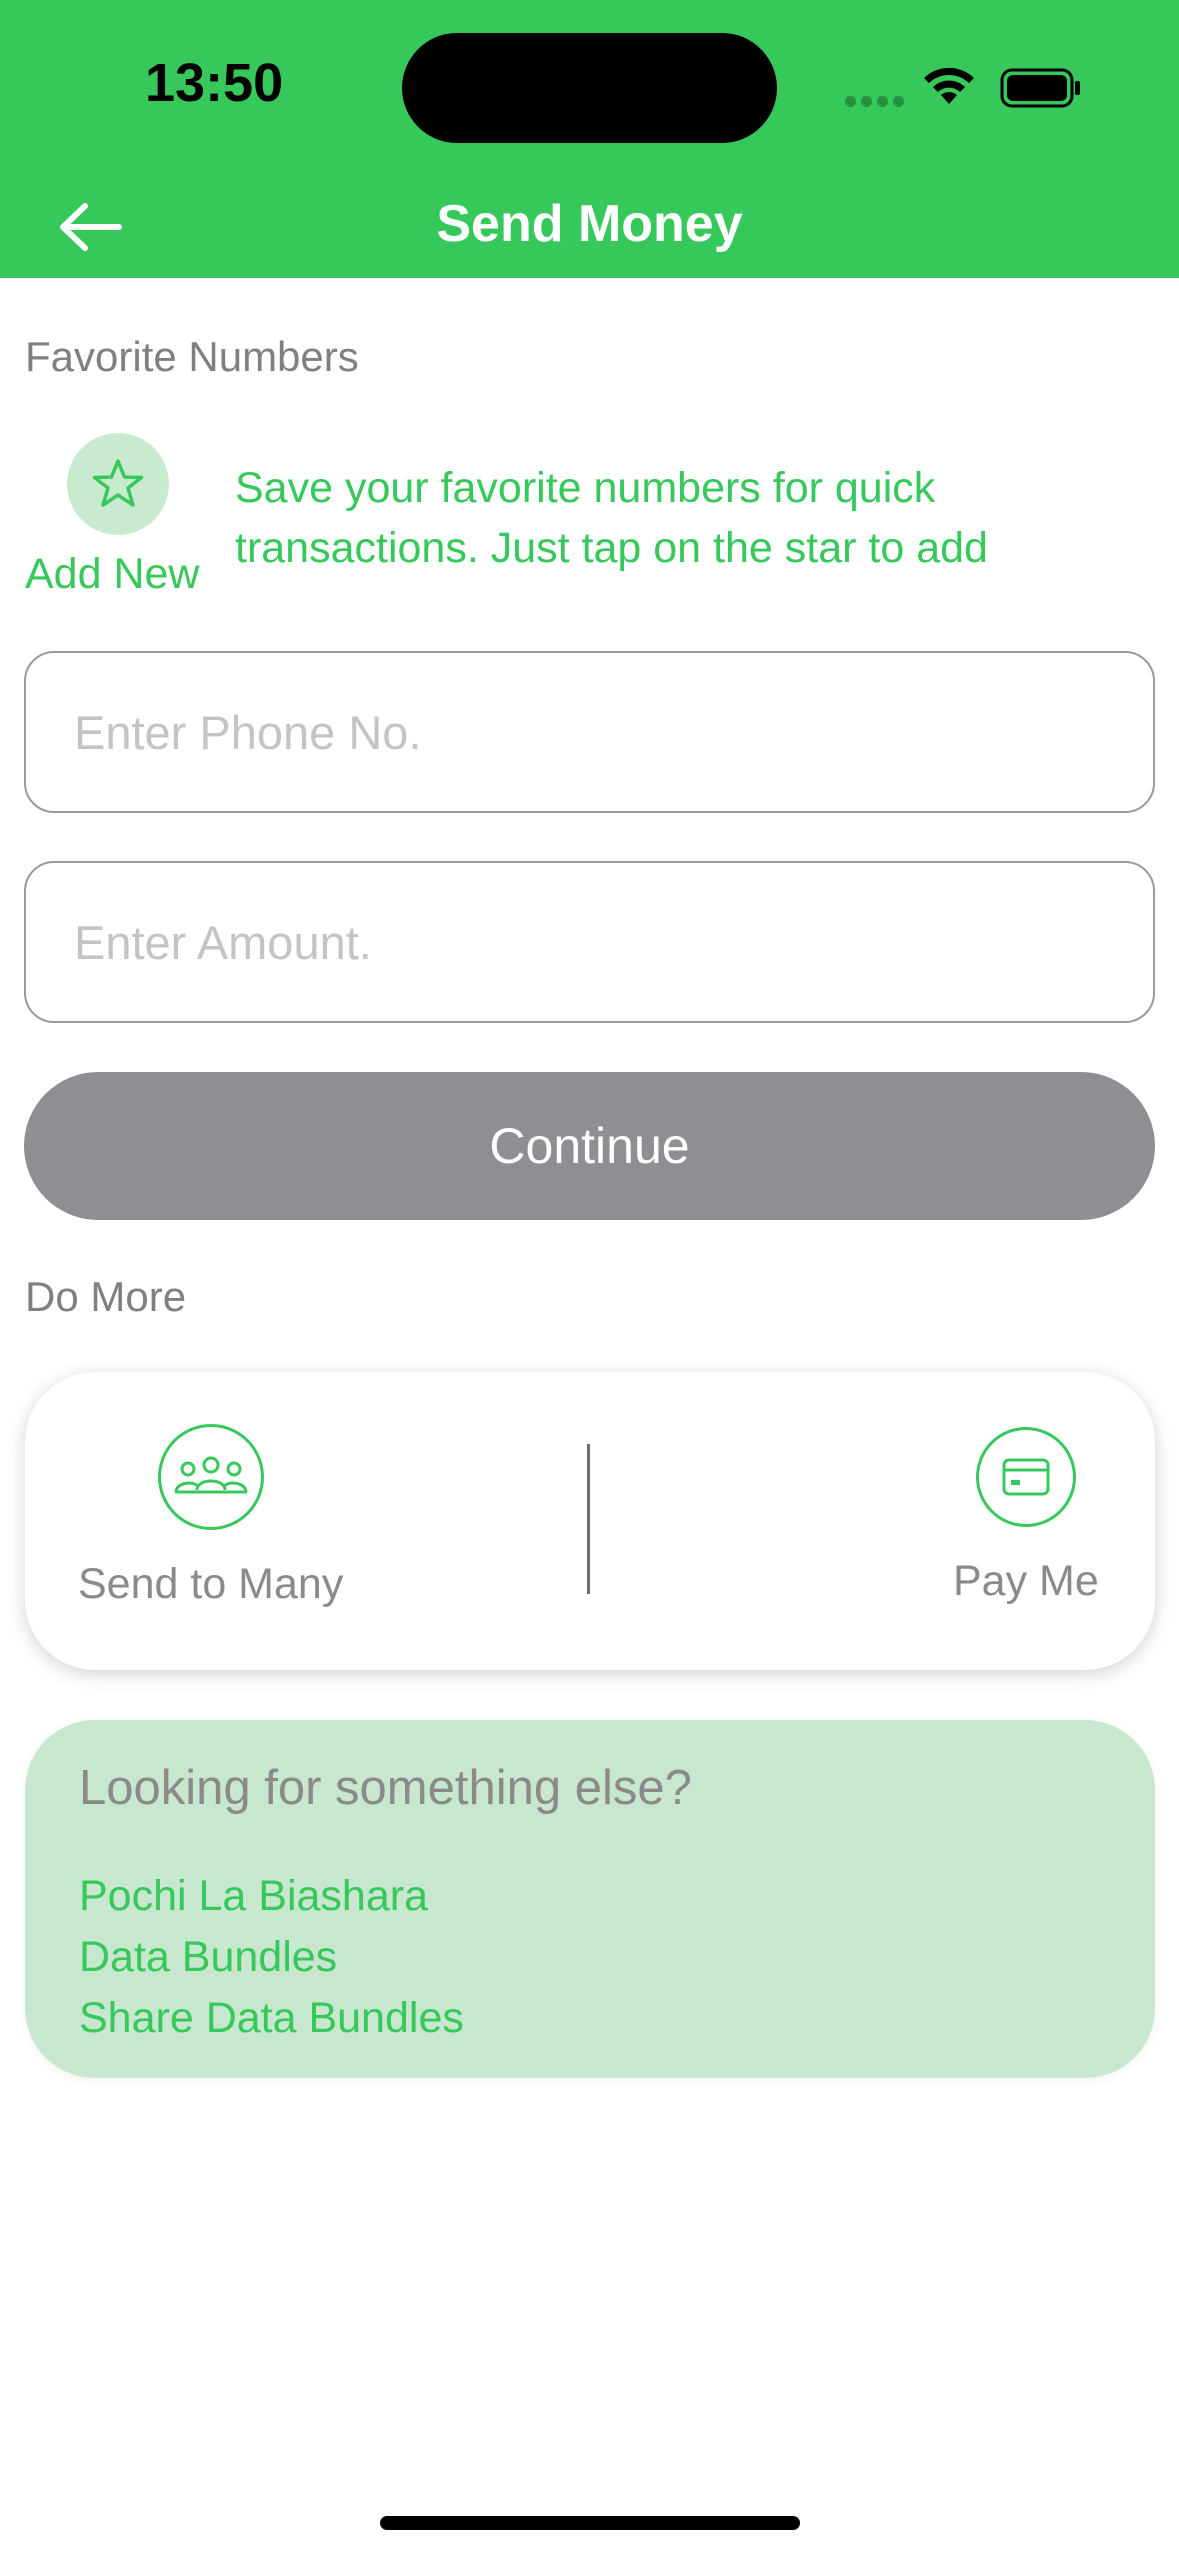 This screenshot has height=2556, width=1179. I want to click on actions-divider, so click(588, 1519).